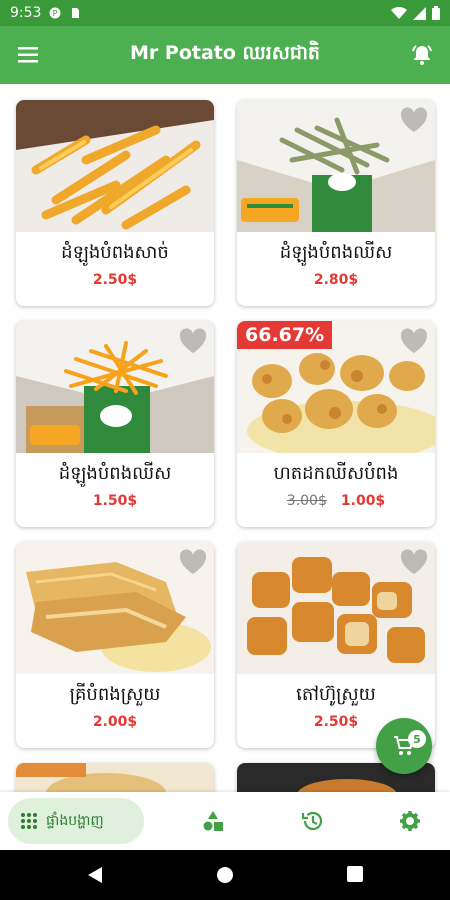 Image resolution: width=450 pixels, height=900 pixels. I want to click on status-time: 9:53, so click(26, 13).